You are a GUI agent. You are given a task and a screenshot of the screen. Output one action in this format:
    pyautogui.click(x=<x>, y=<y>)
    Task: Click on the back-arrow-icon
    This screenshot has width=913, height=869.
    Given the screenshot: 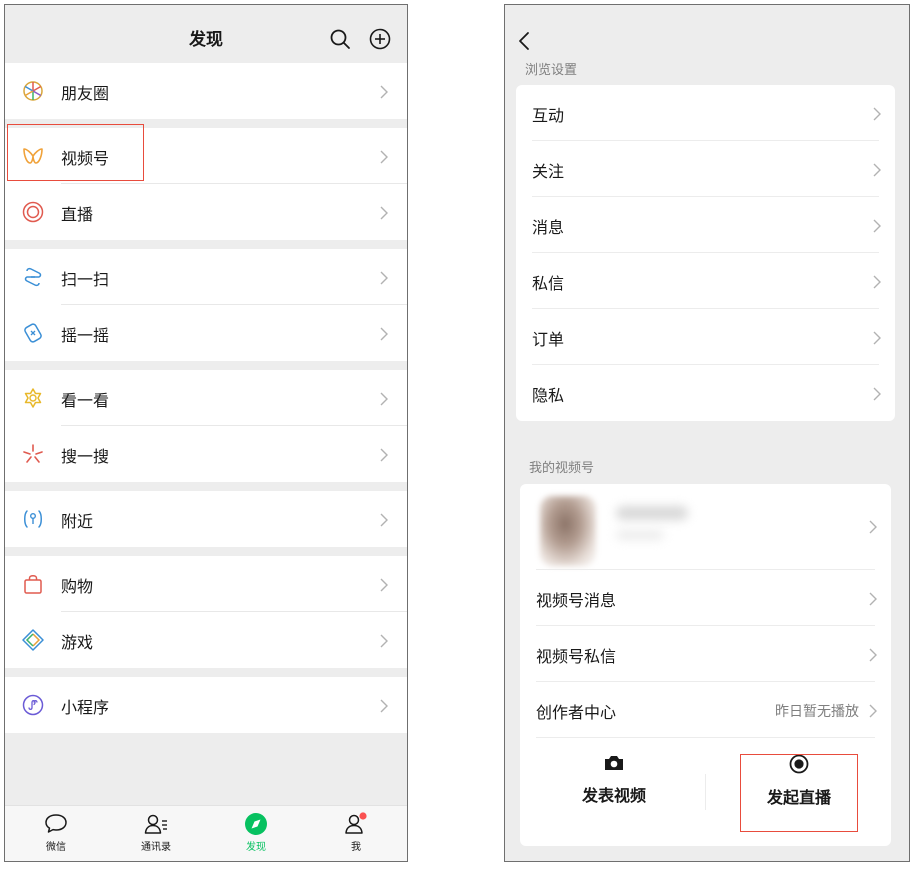 What is the action you would take?
    pyautogui.click(x=525, y=41)
    